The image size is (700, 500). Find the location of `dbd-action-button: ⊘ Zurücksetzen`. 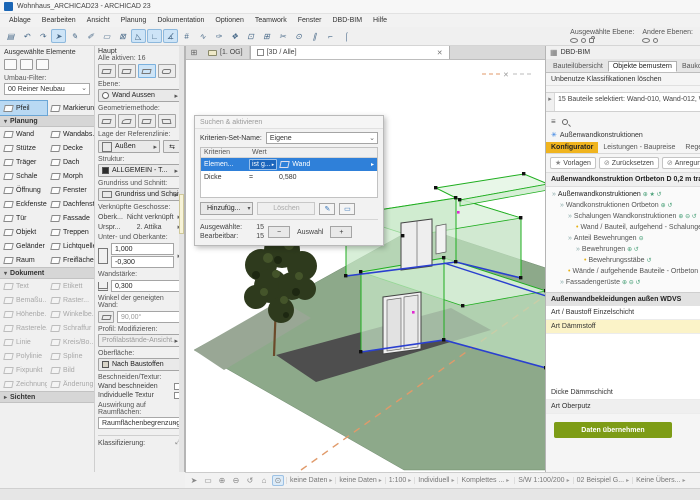

dbd-action-button: ⊘ Zurücksetzen is located at coordinates (628, 163).